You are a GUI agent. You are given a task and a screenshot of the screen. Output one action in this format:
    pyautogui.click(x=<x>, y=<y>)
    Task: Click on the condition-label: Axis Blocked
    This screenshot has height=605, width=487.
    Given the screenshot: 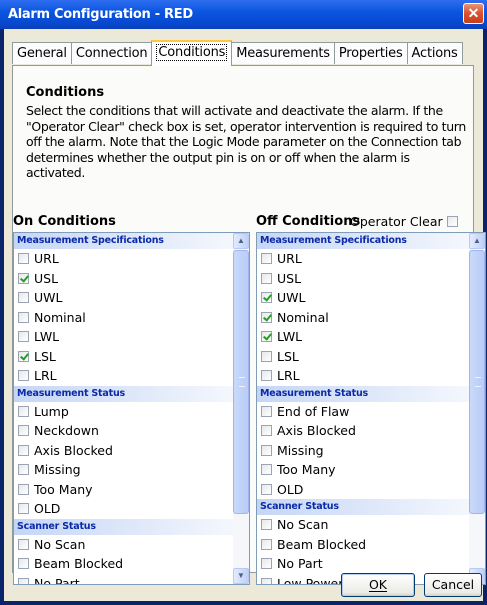 What is the action you would take?
    pyautogui.click(x=316, y=431)
    